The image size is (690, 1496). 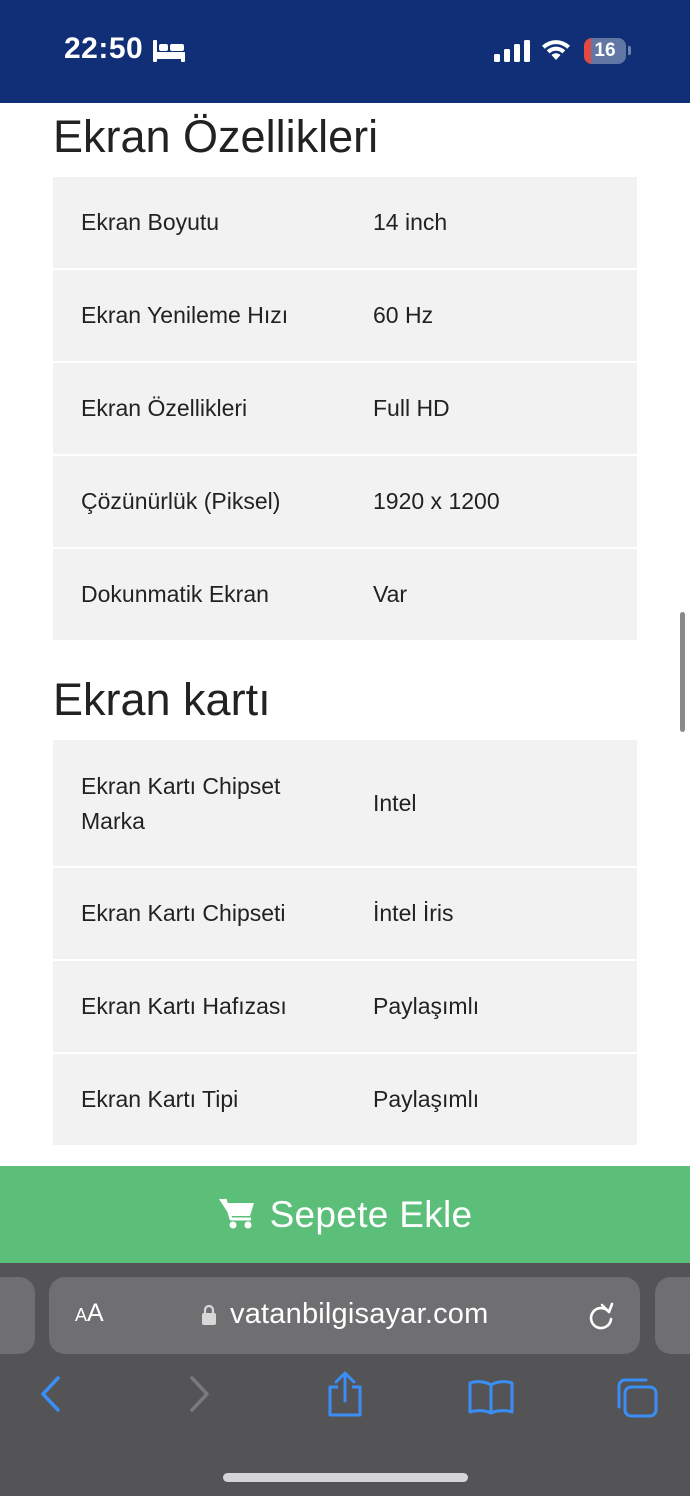 What do you see at coordinates (169, 51) in the screenshot?
I see `bed-icon` at bounding box center [169, 51].